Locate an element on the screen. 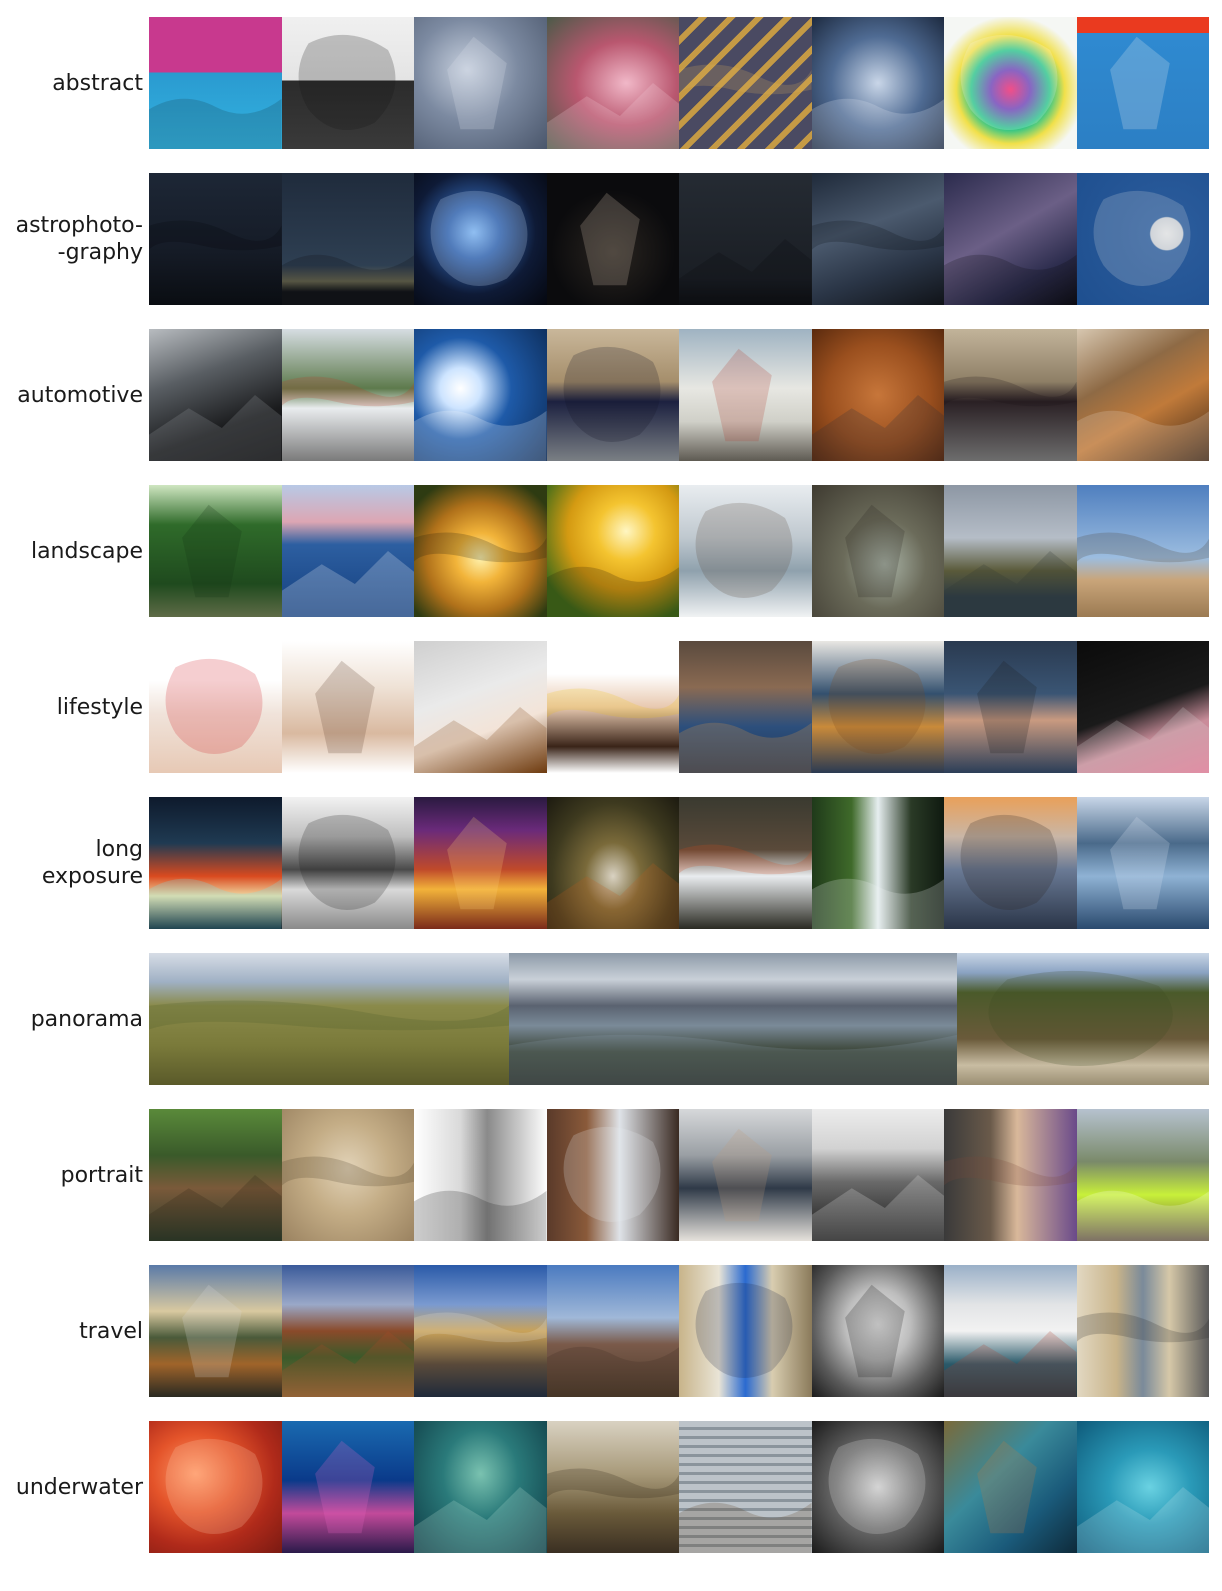  bare-forest-photo is located at coordinates (612, 1331).